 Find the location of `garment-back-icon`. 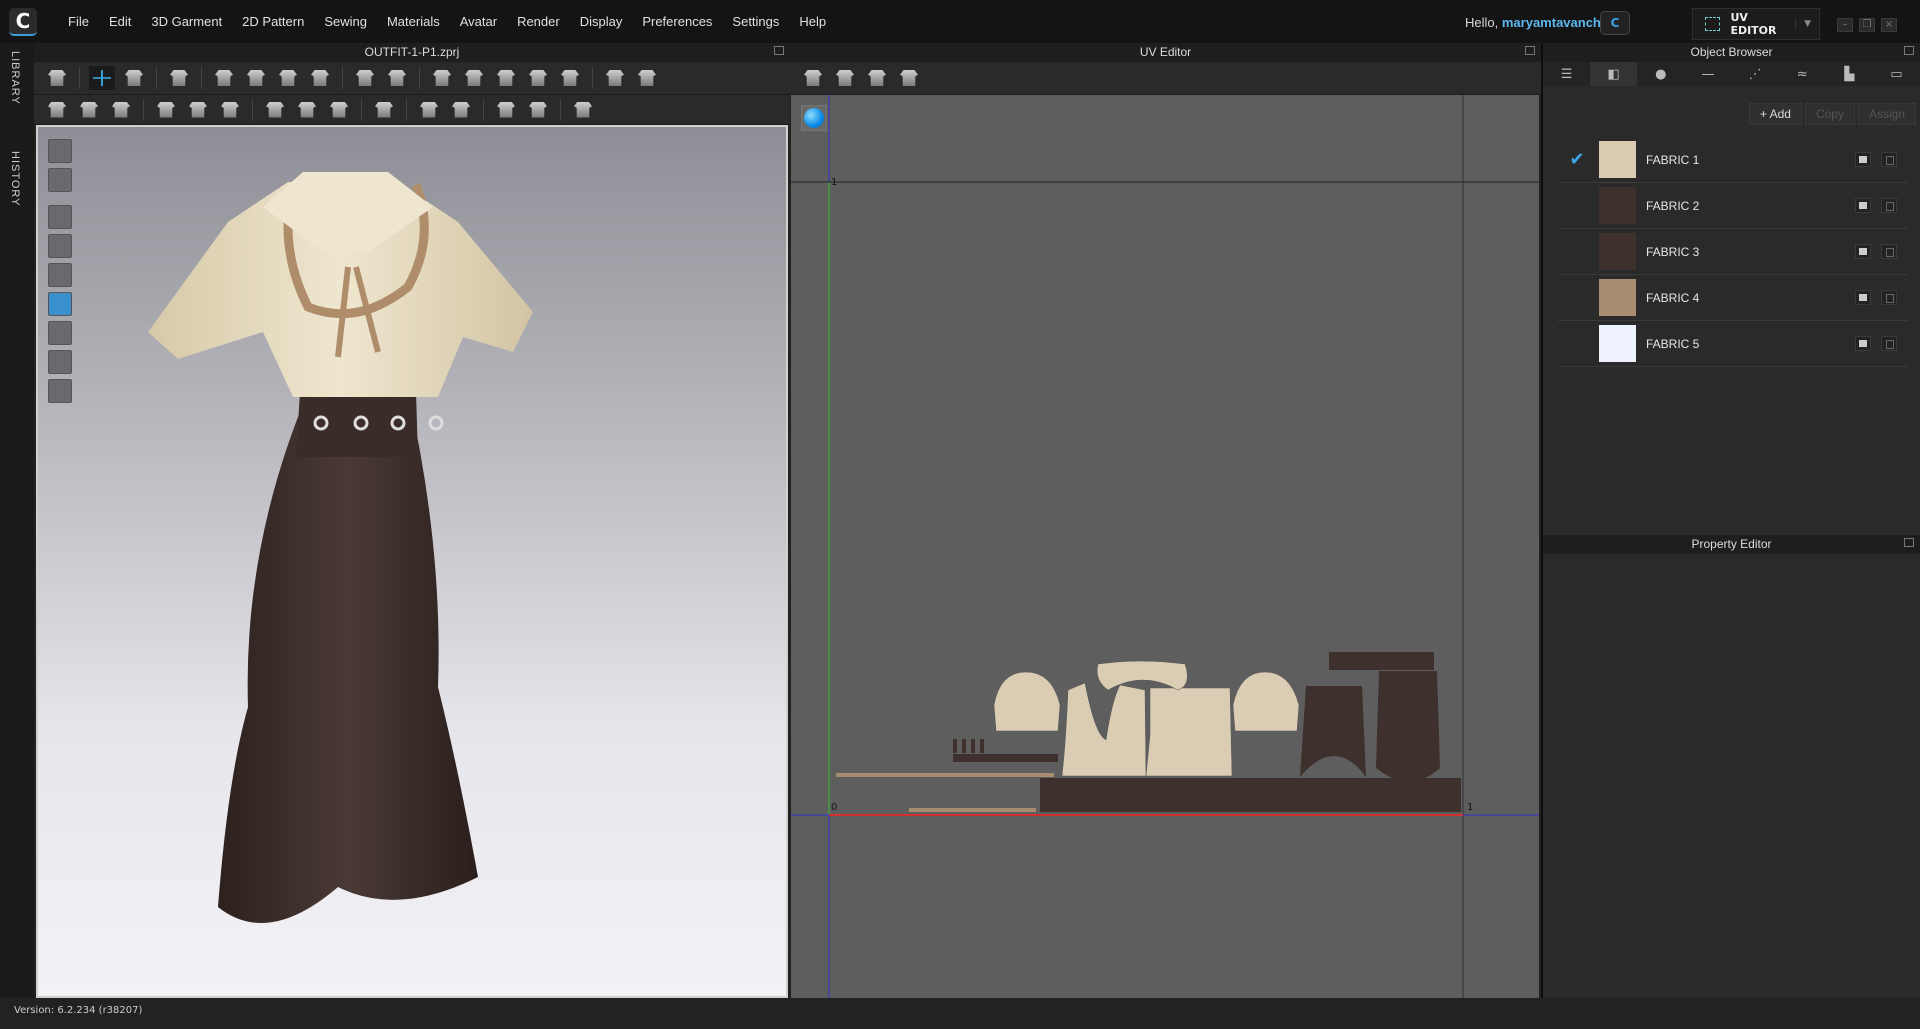

garment-back-icon is located at coordinates (538, 78).